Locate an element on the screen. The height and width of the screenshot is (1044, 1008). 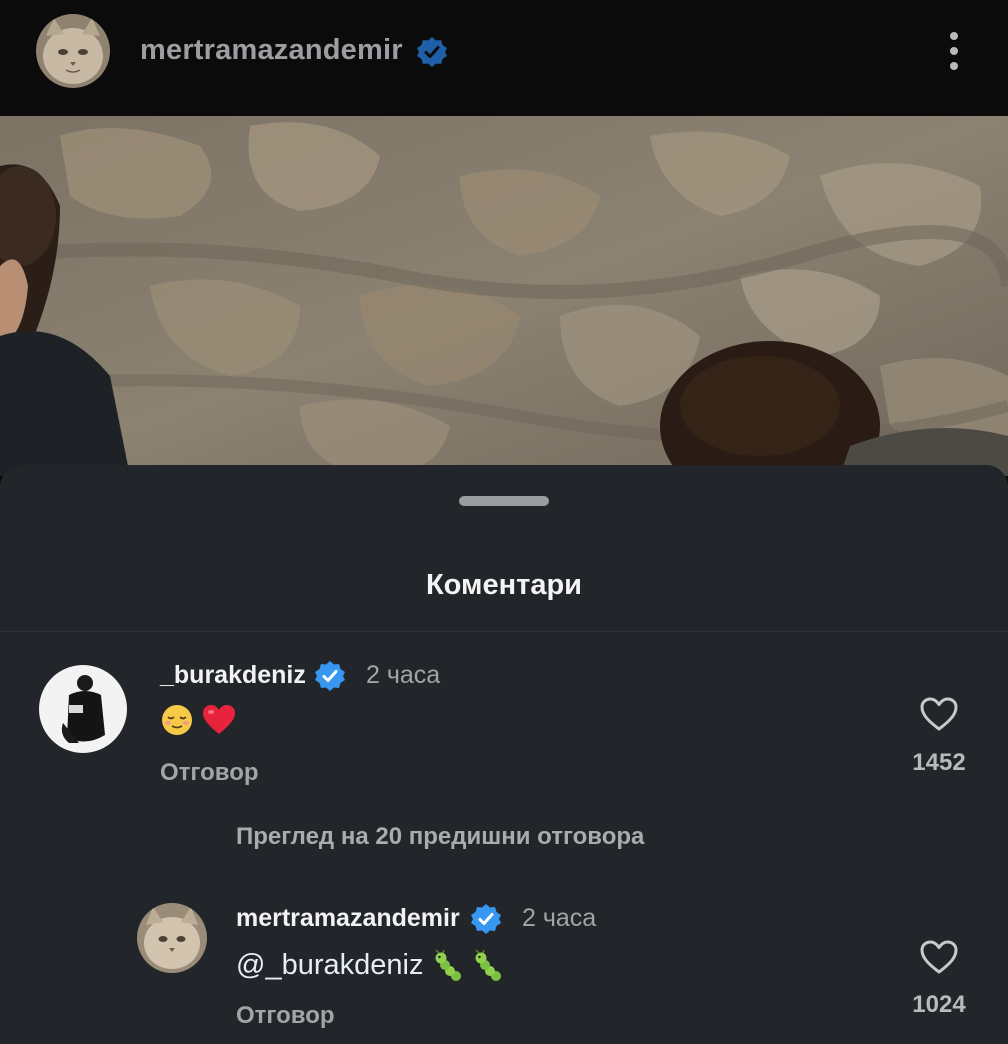
reply-time: 2 часа is located at coordinates (559, 918).